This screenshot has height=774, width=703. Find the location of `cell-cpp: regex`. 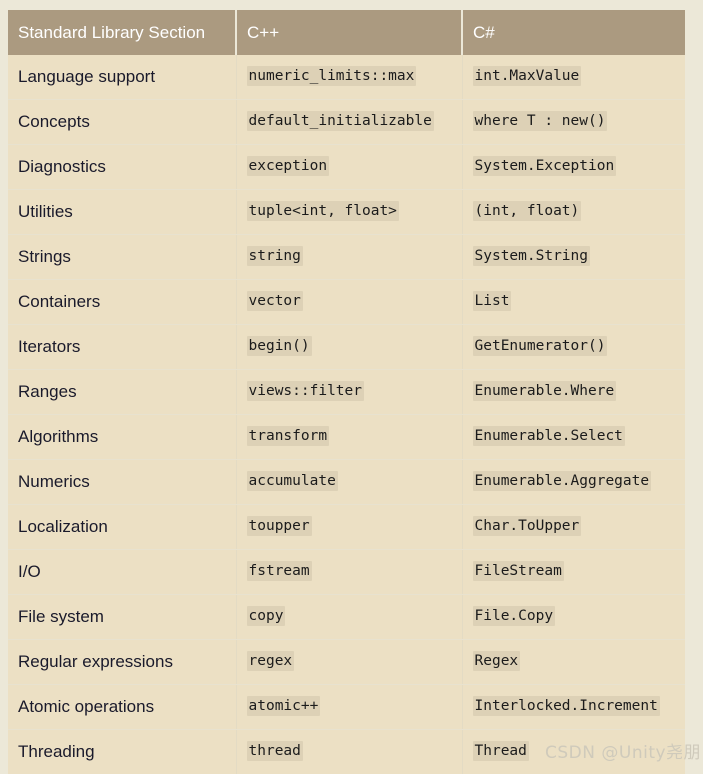

cell-cpp: regex is located at coordinates (349, 662).